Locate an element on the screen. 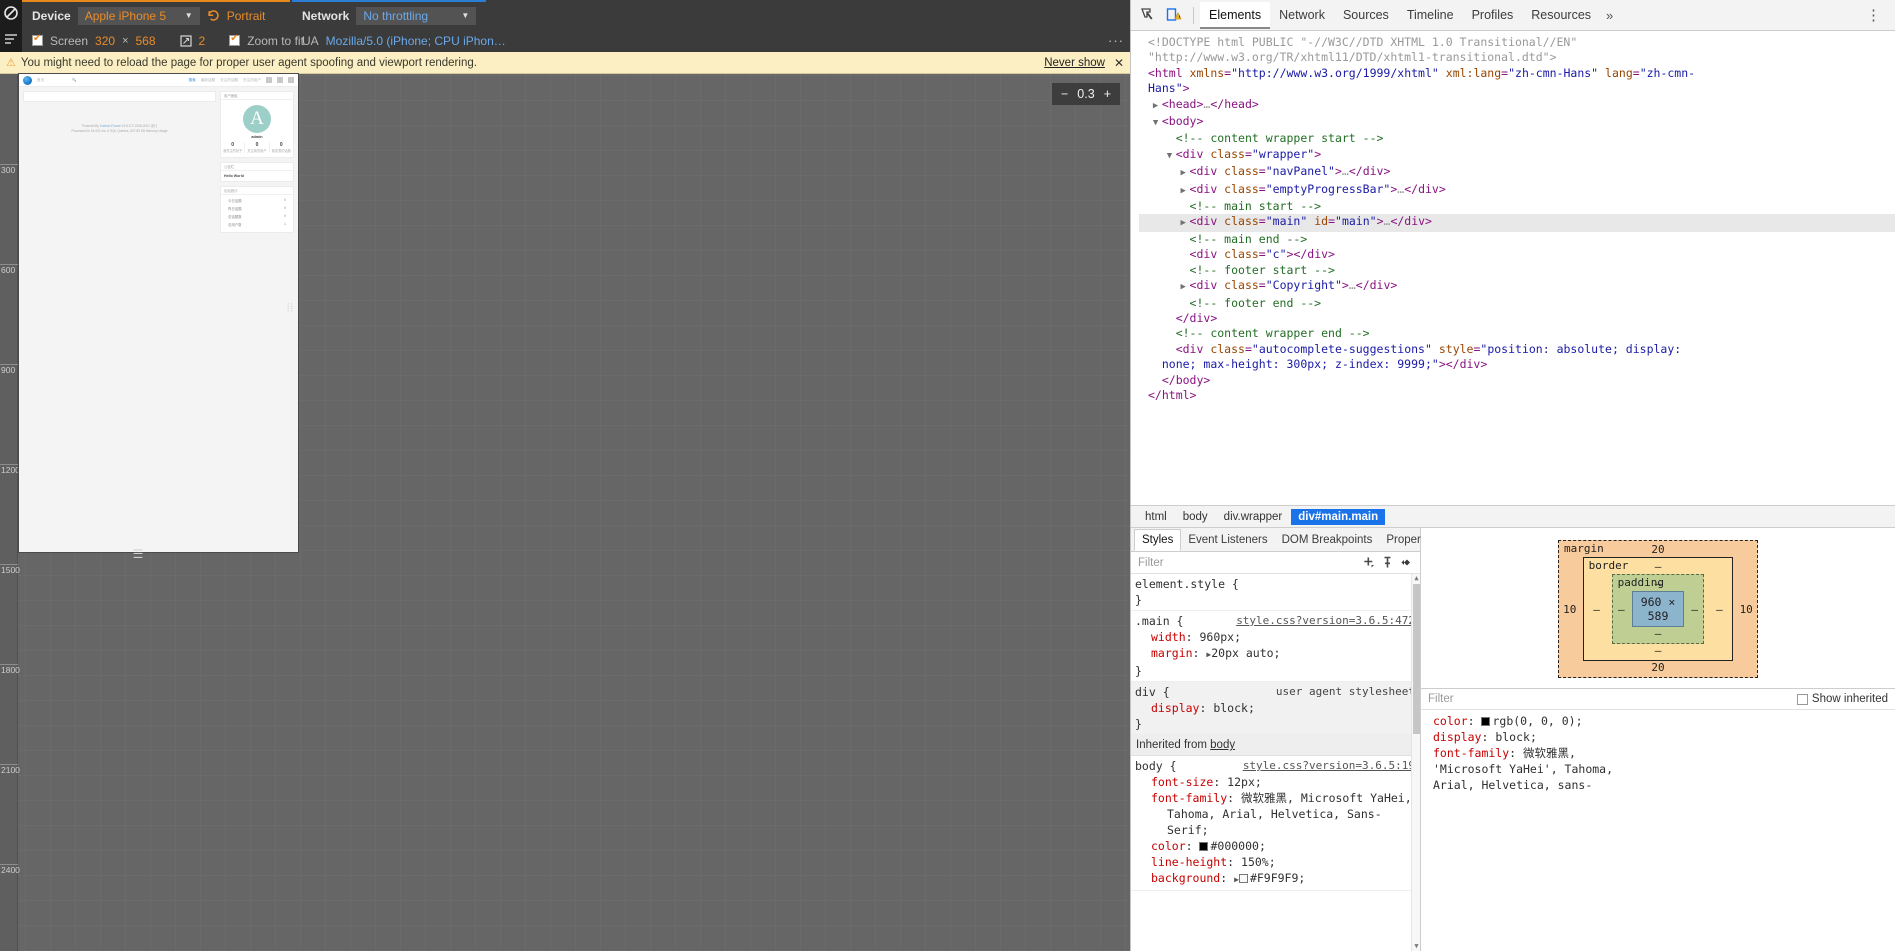 The image size is (1895, 951). dom-node-line: ▶ <div class="emptyProgressBar">…</div> is located at coordinates (1517, 190).